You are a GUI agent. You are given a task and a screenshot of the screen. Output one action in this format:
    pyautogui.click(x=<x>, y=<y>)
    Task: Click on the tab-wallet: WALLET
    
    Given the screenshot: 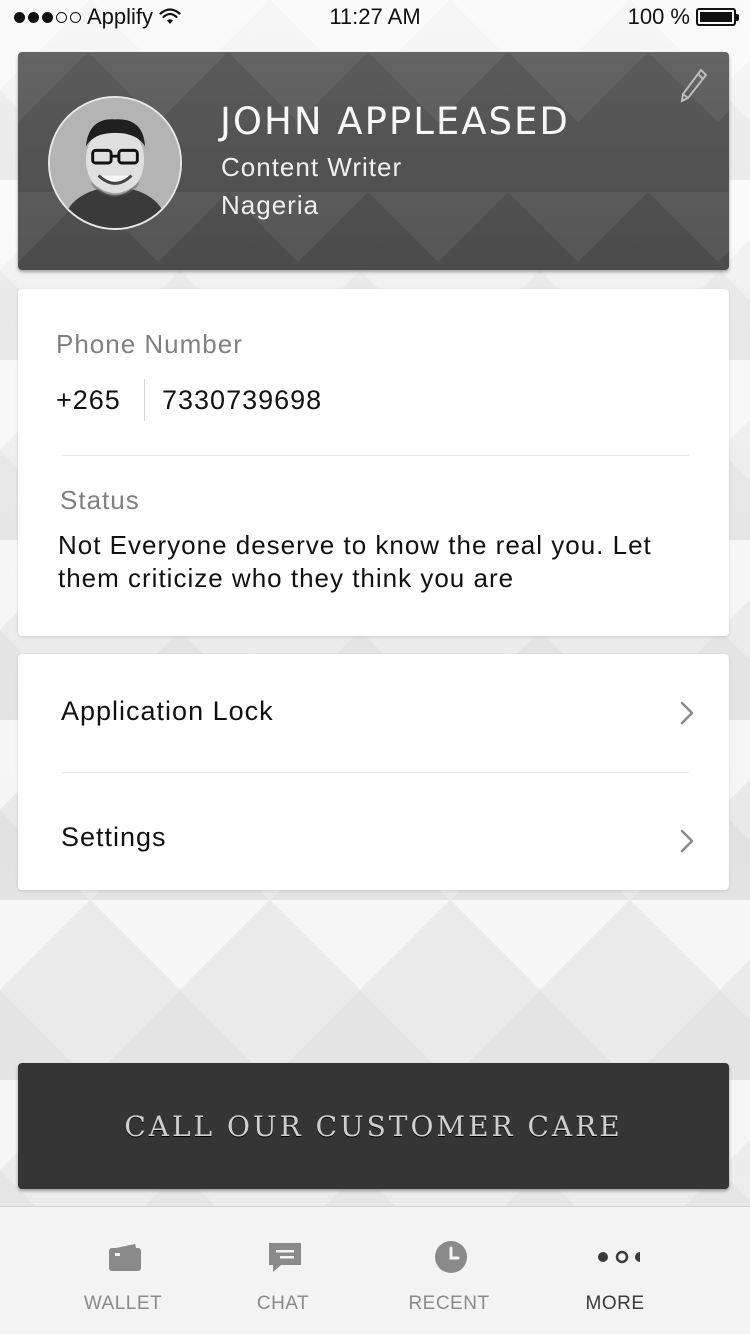 What is the action you would take?
    pyautogui.click(x=123, y=1270)
    